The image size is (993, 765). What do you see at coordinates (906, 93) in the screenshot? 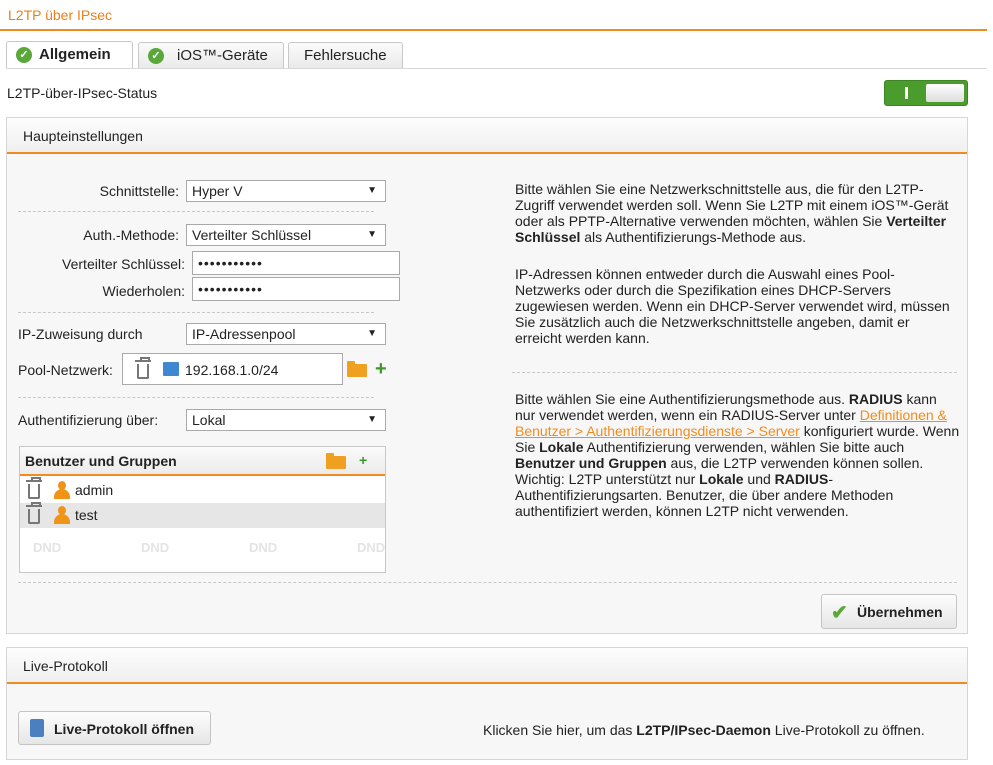
I see `toggle-on-indicator` at bounding box center [906, 93].